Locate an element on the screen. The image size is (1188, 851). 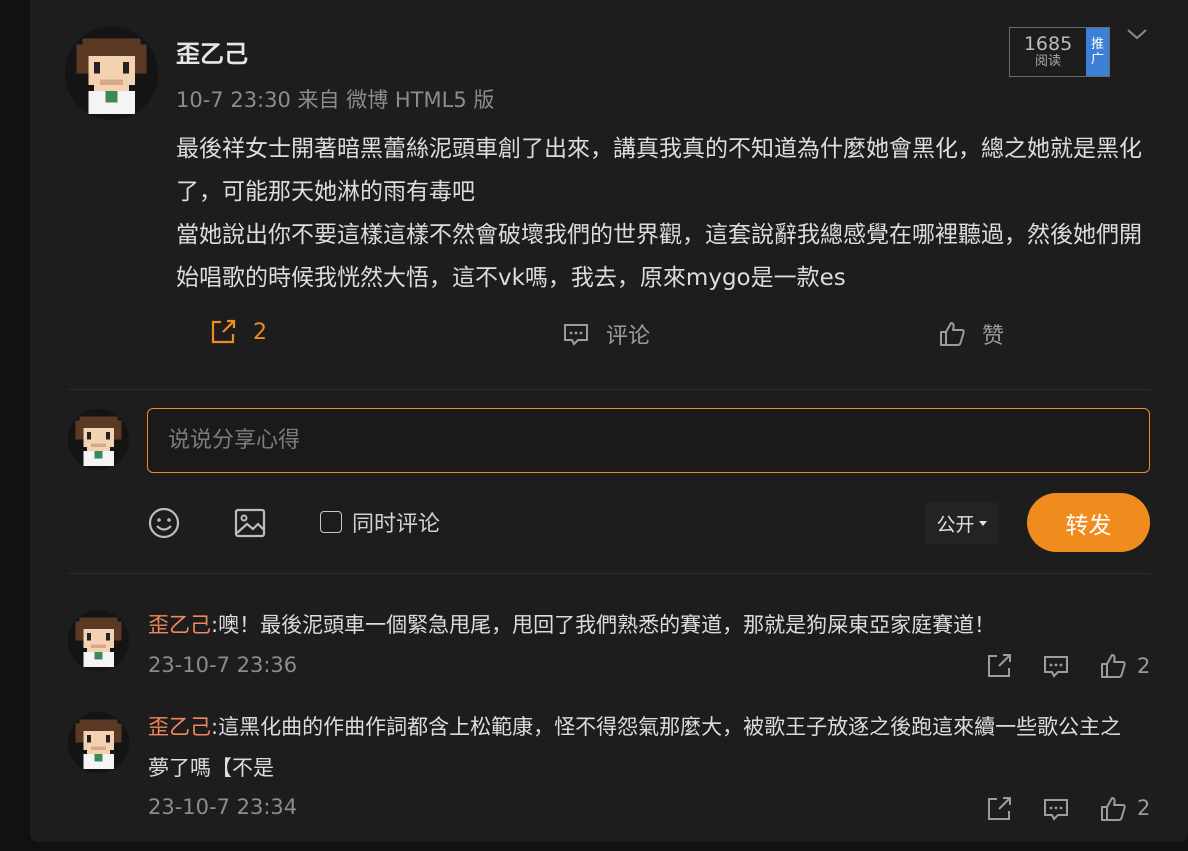
emoji-icon is located at coordinates (164, 523).